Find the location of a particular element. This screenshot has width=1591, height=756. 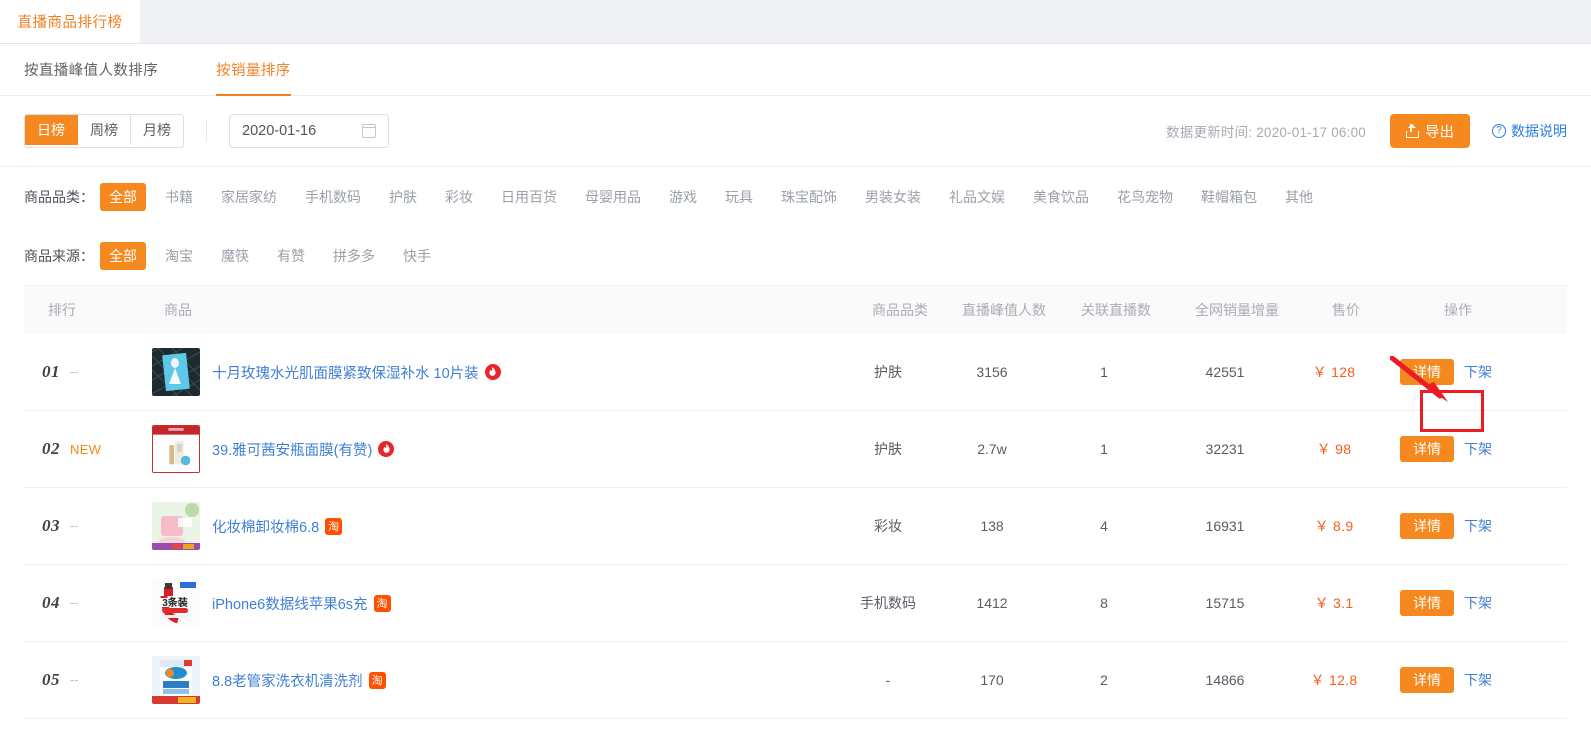

product-line: 8.8老管家洗衣机清洗剂 淘 is located at coordinates (299, 680).